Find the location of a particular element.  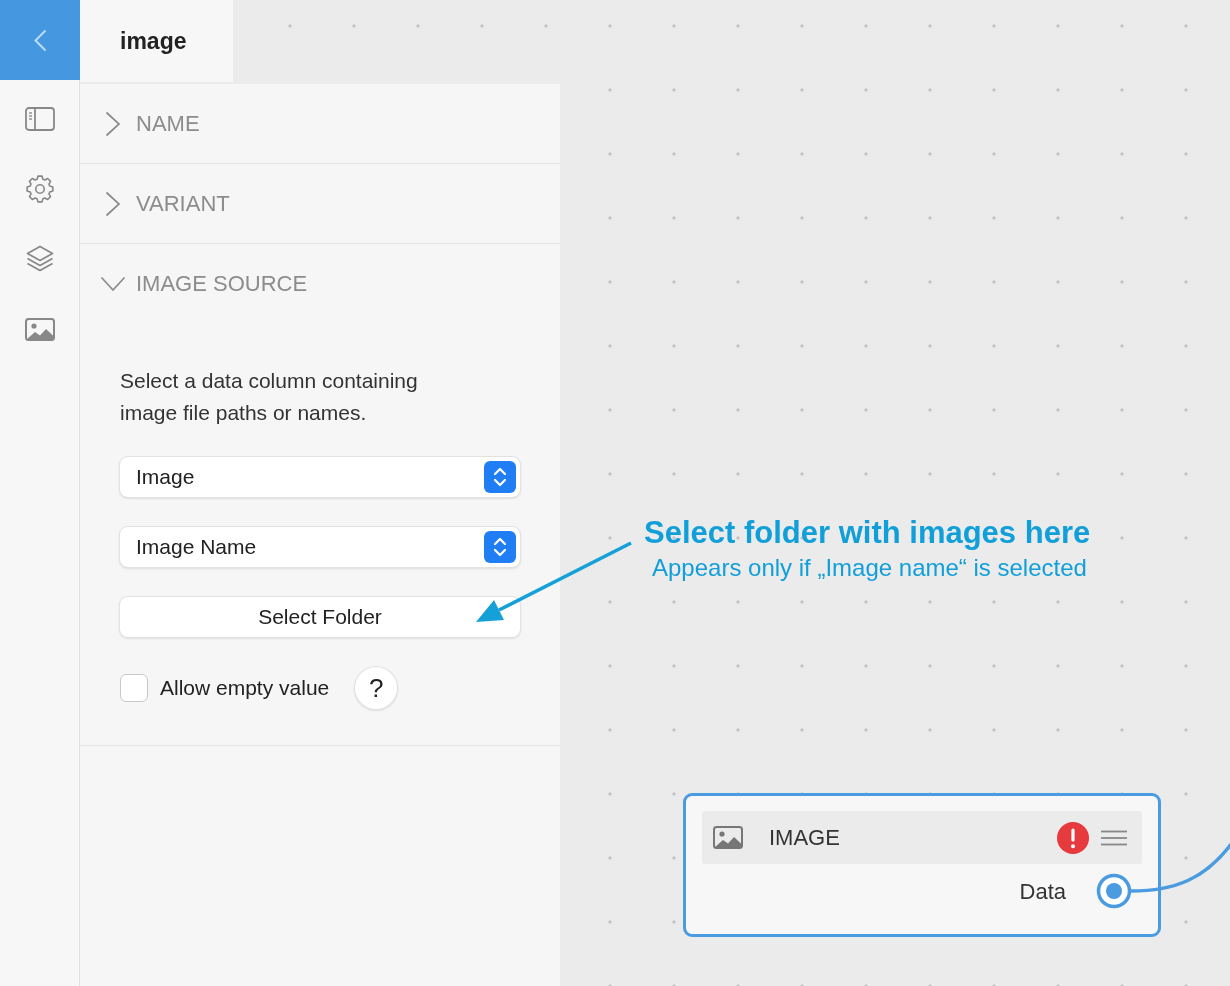

menu-icon is located at coordinates (1114, 837).